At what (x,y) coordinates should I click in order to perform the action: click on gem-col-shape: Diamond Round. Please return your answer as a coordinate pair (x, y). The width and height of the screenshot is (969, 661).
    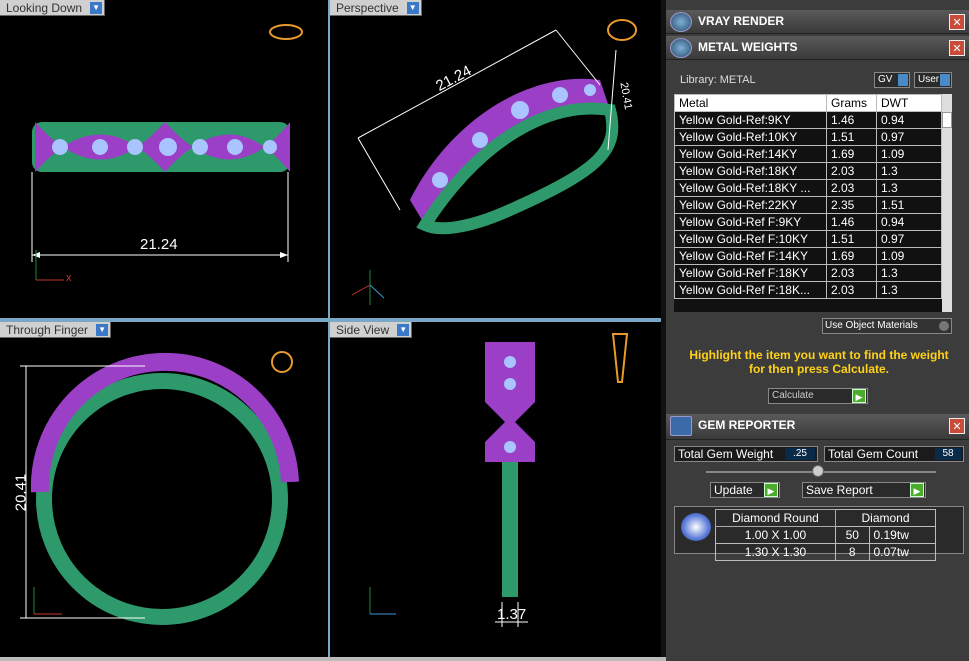
    Looking at the image, I should click on (775, 518).